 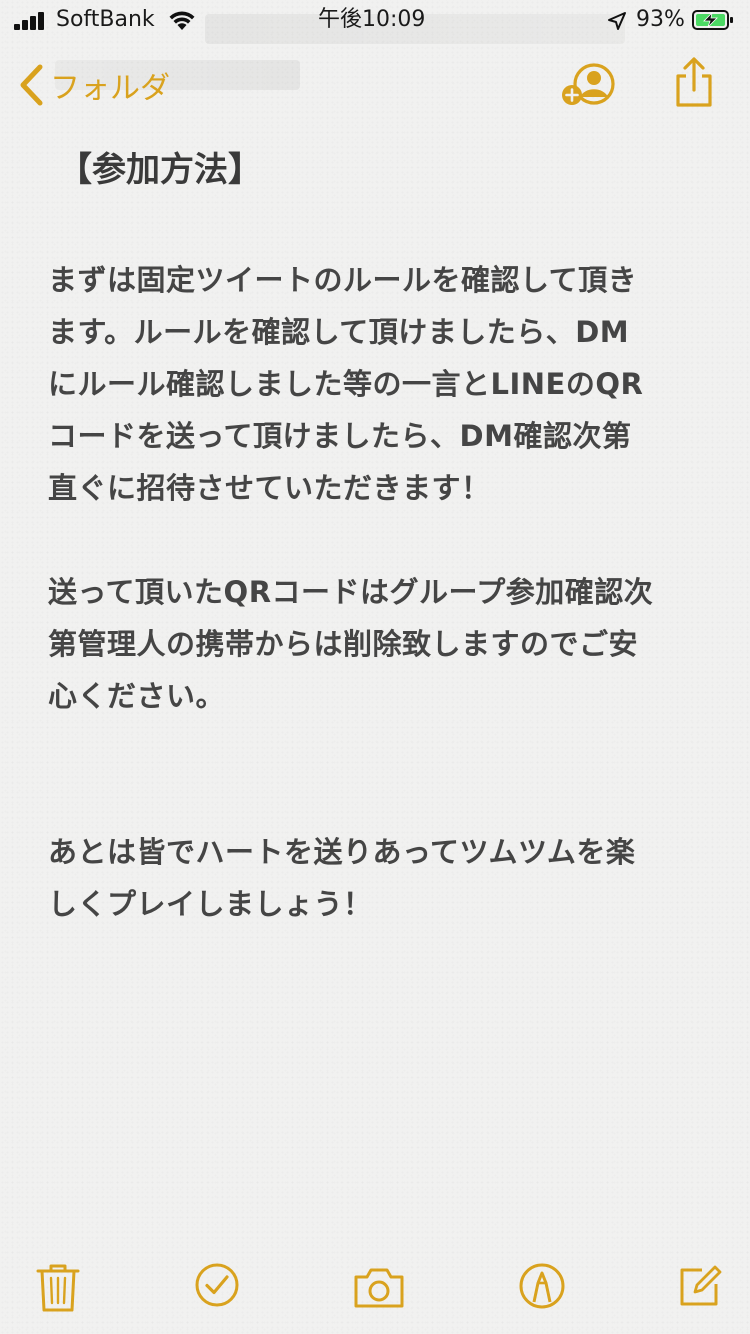 I want to click on note-paragraph: あとは皆でハートを送りあってツムツムを楽 しくプレイしましょう！, so click(x=342, y=878).